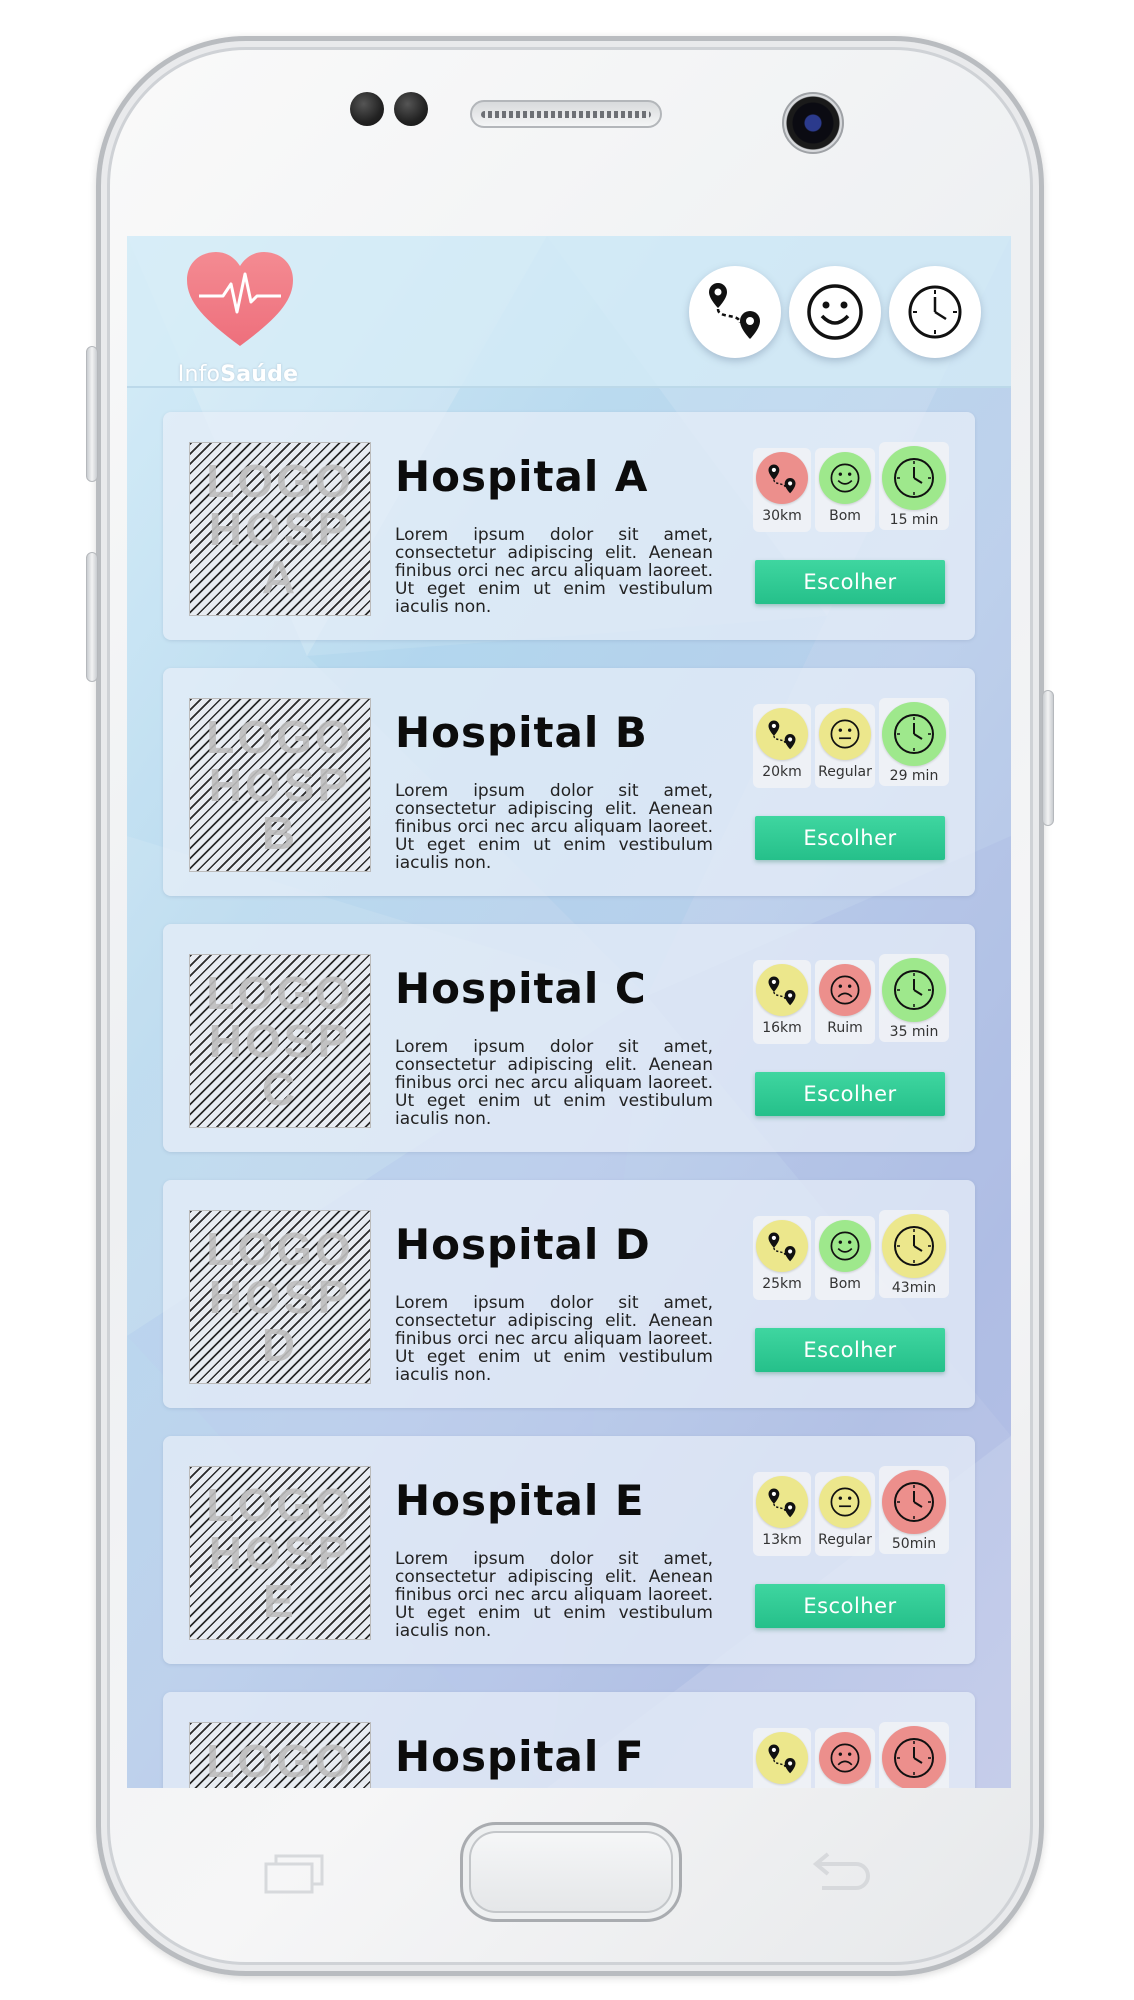 This screenshot has width=1134, height=2000. I want to click on hospital-name: Hospital E, so click(520, 1500).